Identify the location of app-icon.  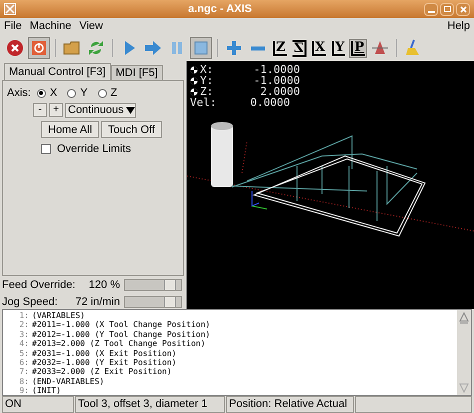
(10, 9).